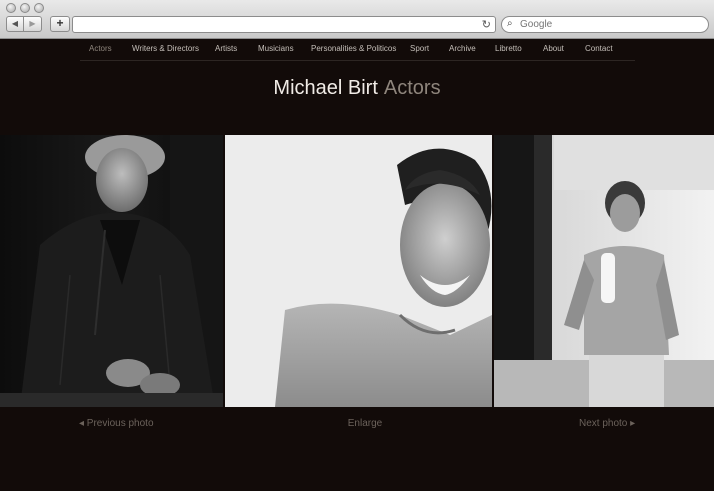 The image size is (714, 491). What do you see at coordinates (276, 48) in the screenshot?
I see `nav-item-musicians: Musicians` at bounding box center [276, 48].